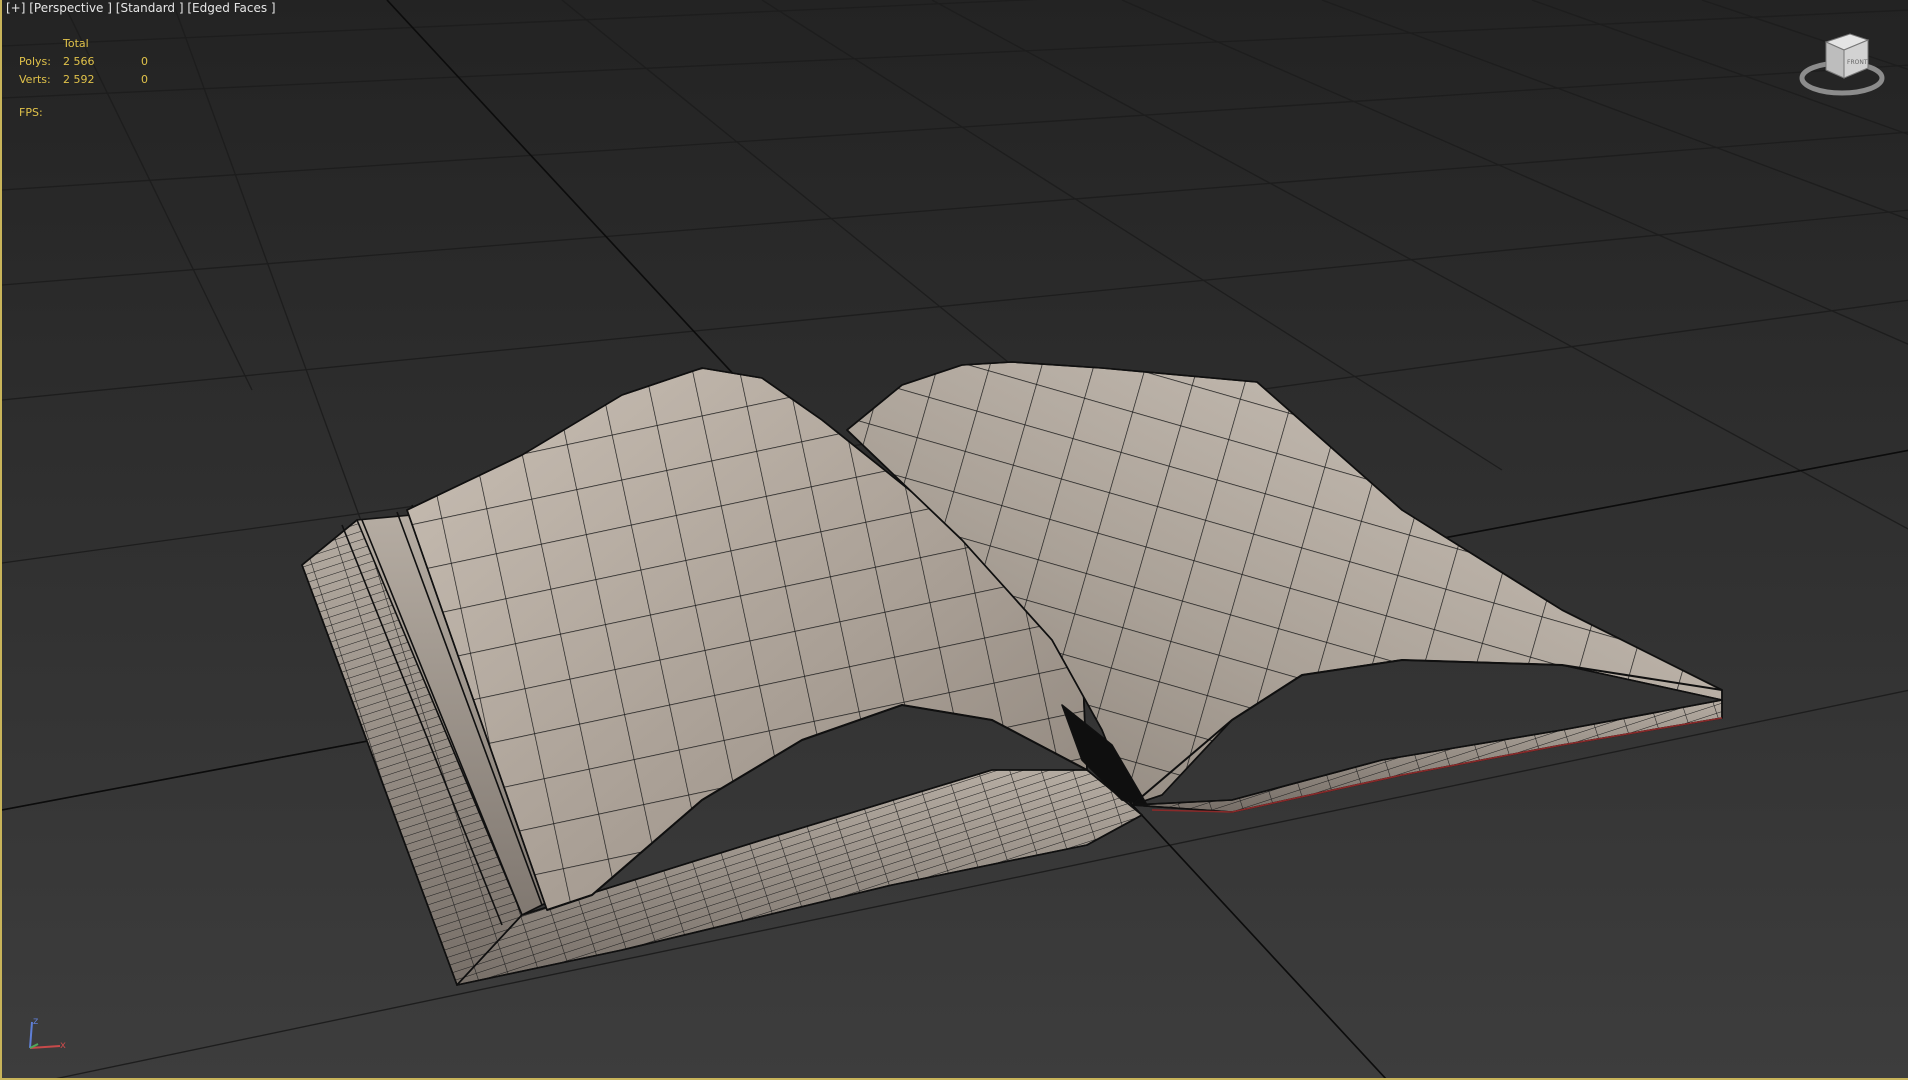 This screenshot has width=1908, height=1080. I want to click on axis-z-label: z, so click(35, 1021).